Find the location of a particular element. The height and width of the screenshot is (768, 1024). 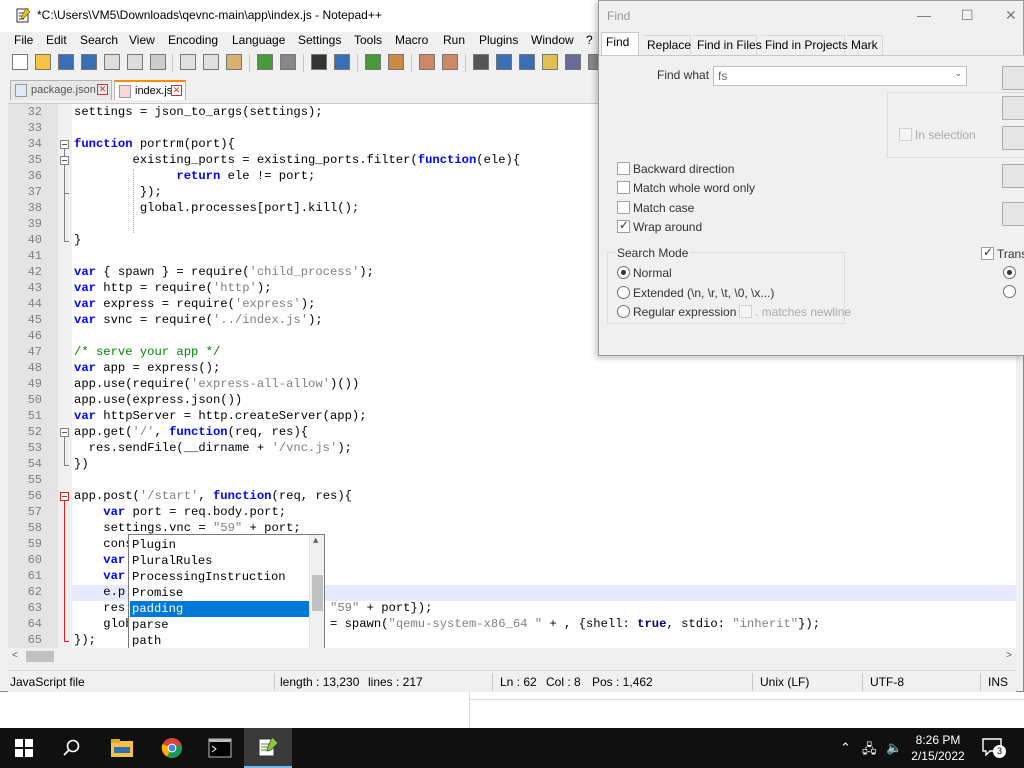

redo-icon is located at coordinates (288, 62).